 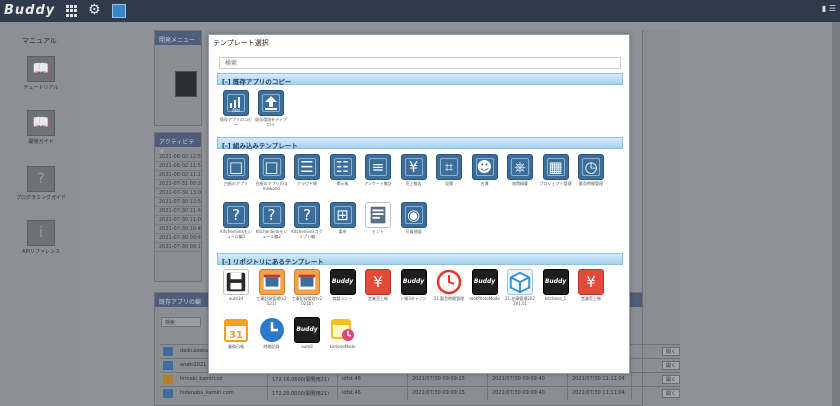 What do you see at coordinates (378, 218) in the screenshot?
I see `template-tile: ヒント` at bounding box center [378, 218].